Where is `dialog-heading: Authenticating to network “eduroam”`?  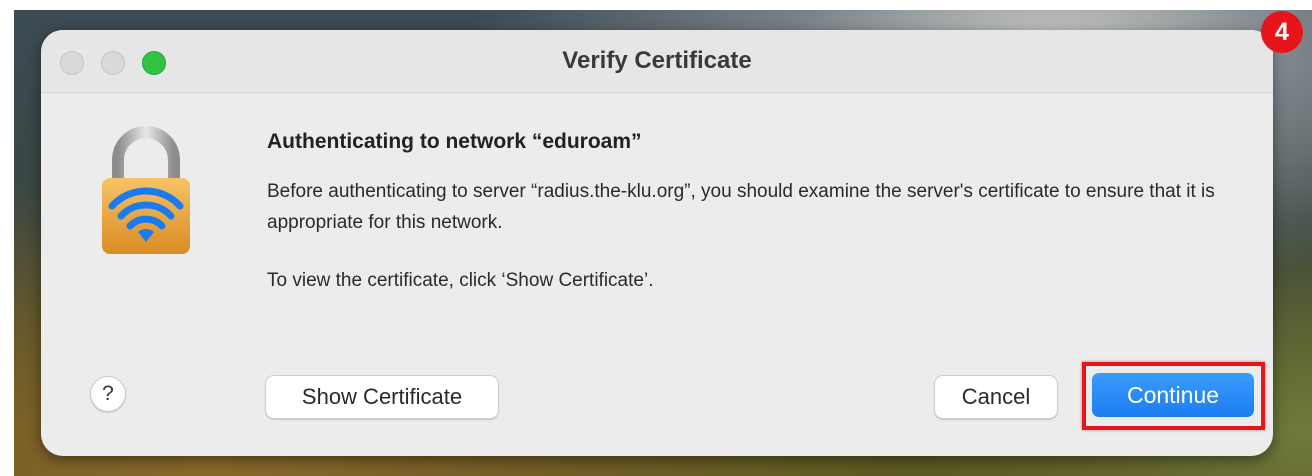 dialog-heading: Authenticating to network “eduroam” is located at coordinates (454, 141).